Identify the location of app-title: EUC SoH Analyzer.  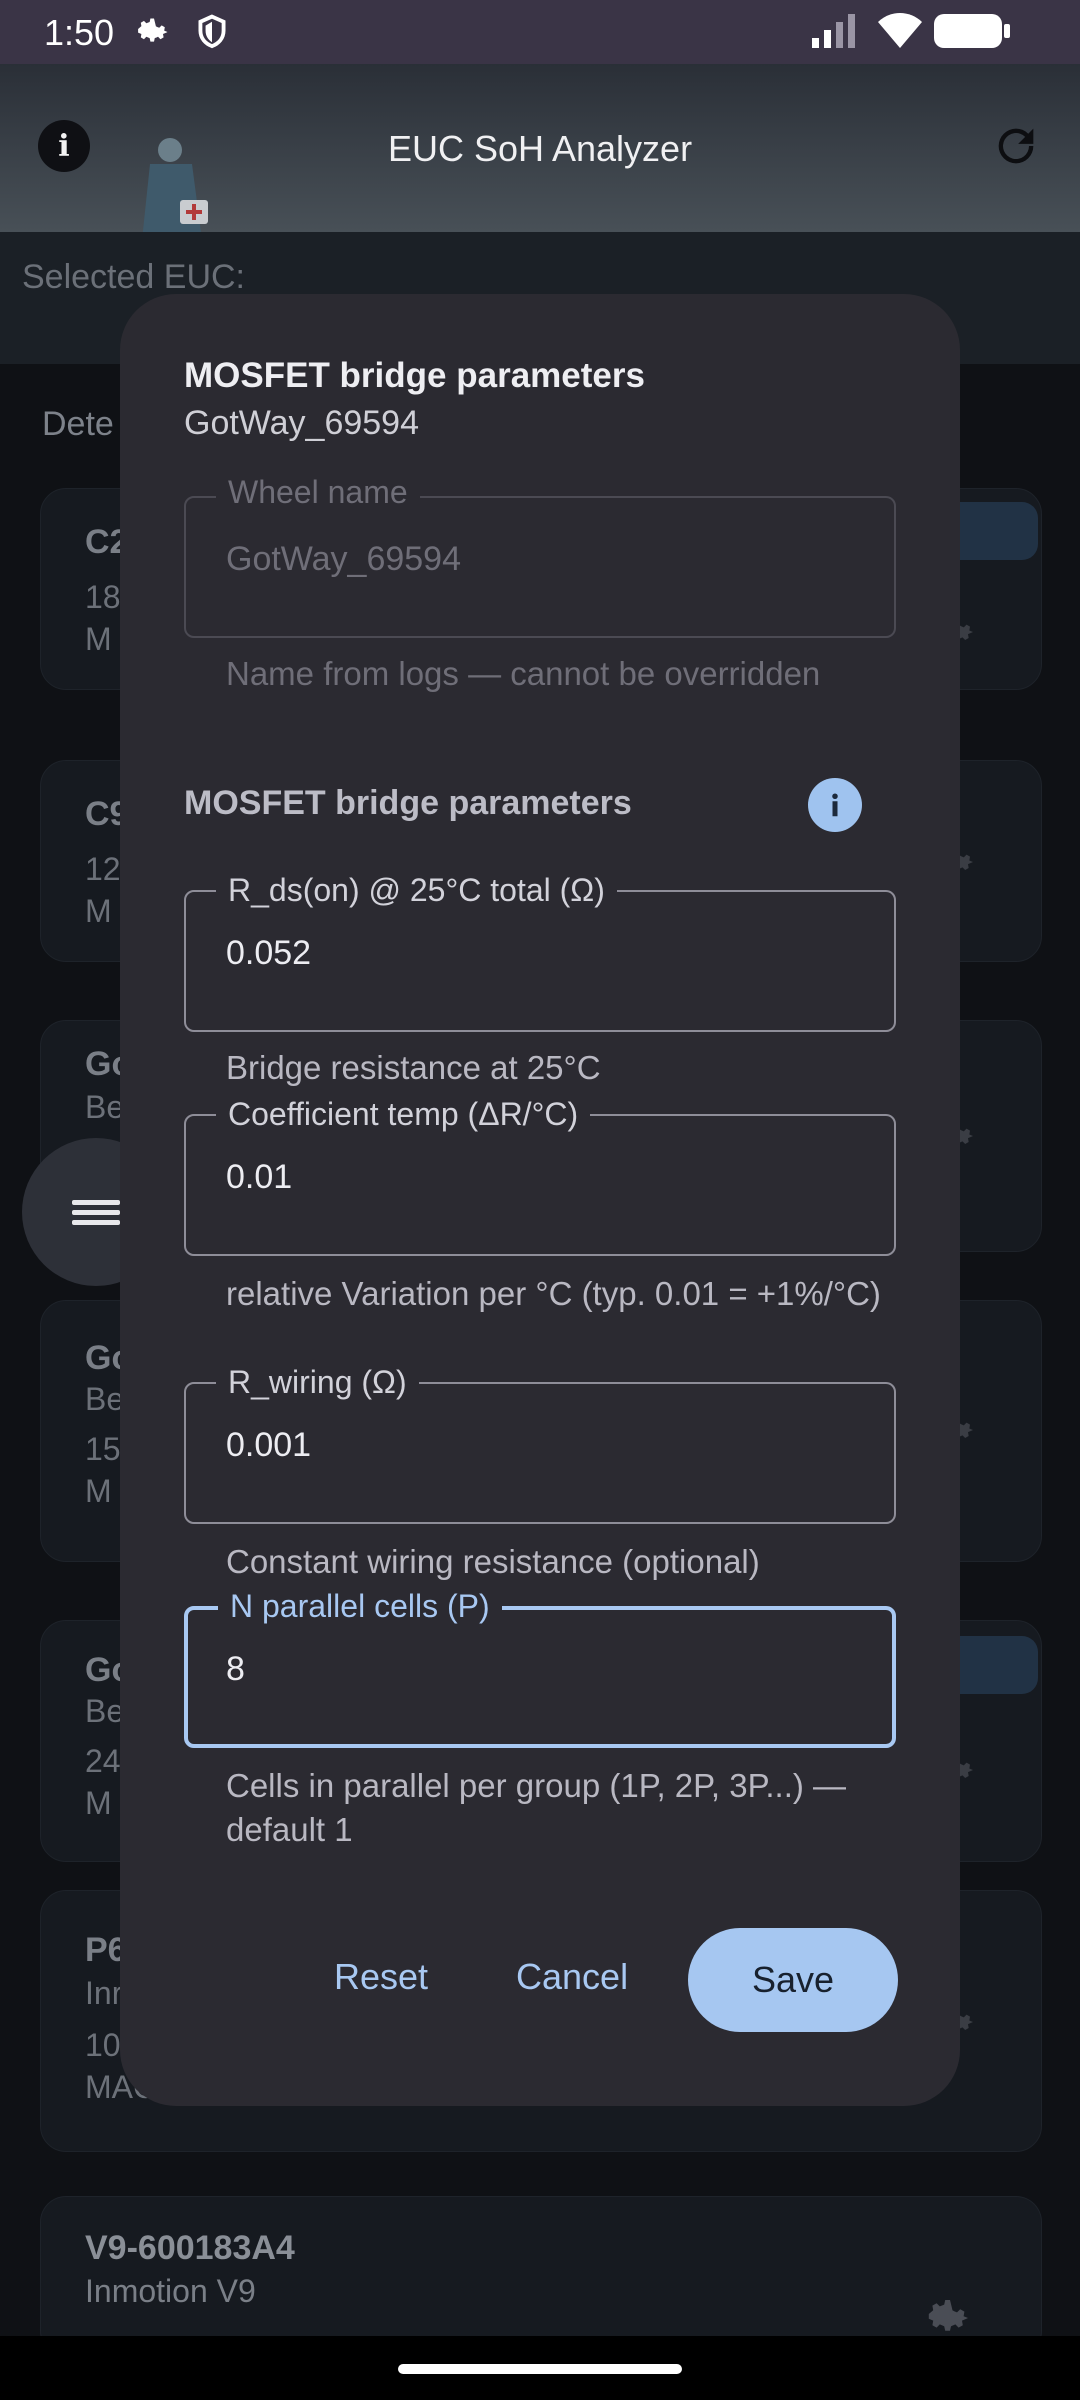
(540, 148).